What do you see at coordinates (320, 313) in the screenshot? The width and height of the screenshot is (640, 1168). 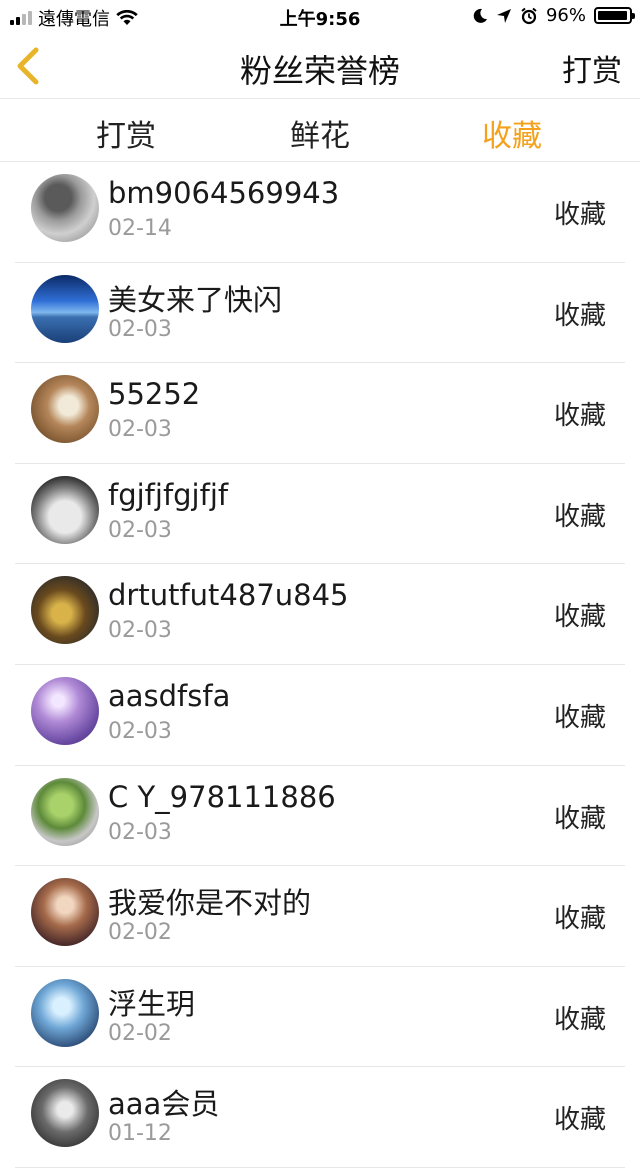 I see `list-item: 美女来了快闪 02-03 收藏` at bounding box center [320, 313].